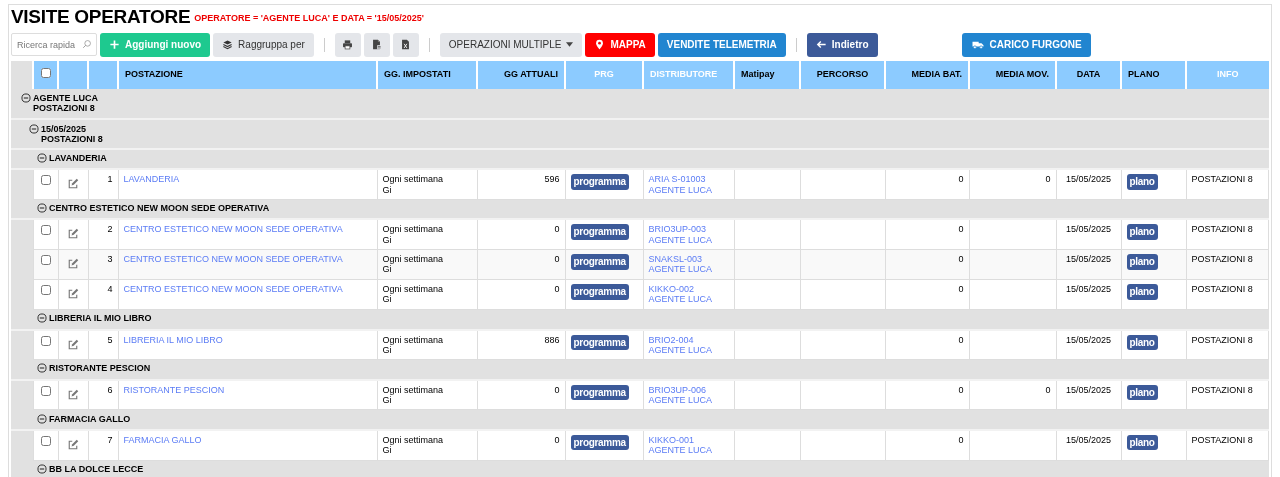 The width and height of the screenshot is (1280, 477). I want to click on telemetry-sales-button: VENDITE TELEMETRIA, so click(721, 44).